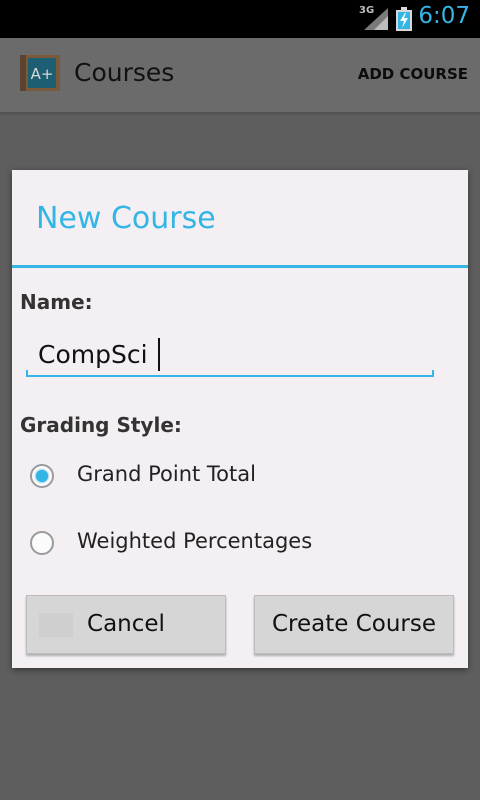  Describe the element at coordinates (166, 474) in the screenshot. I see `radio-label: Grand Point Total` at that location.